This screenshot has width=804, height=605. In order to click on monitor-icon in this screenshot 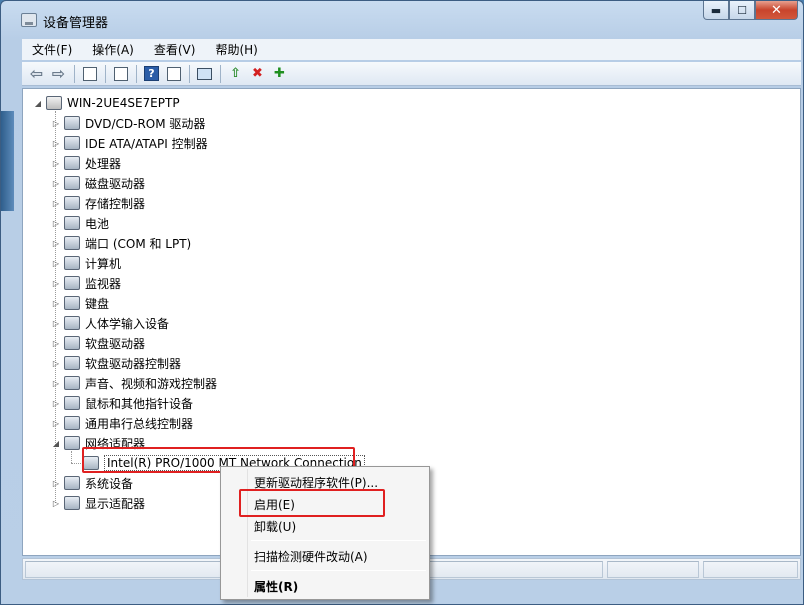, I will do `click(72, 283)`.